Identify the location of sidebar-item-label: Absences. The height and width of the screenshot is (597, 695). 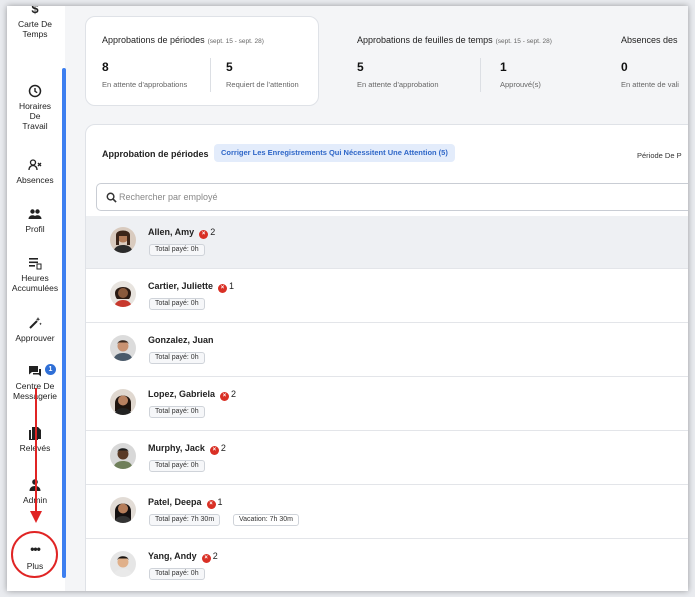
(35, 180).